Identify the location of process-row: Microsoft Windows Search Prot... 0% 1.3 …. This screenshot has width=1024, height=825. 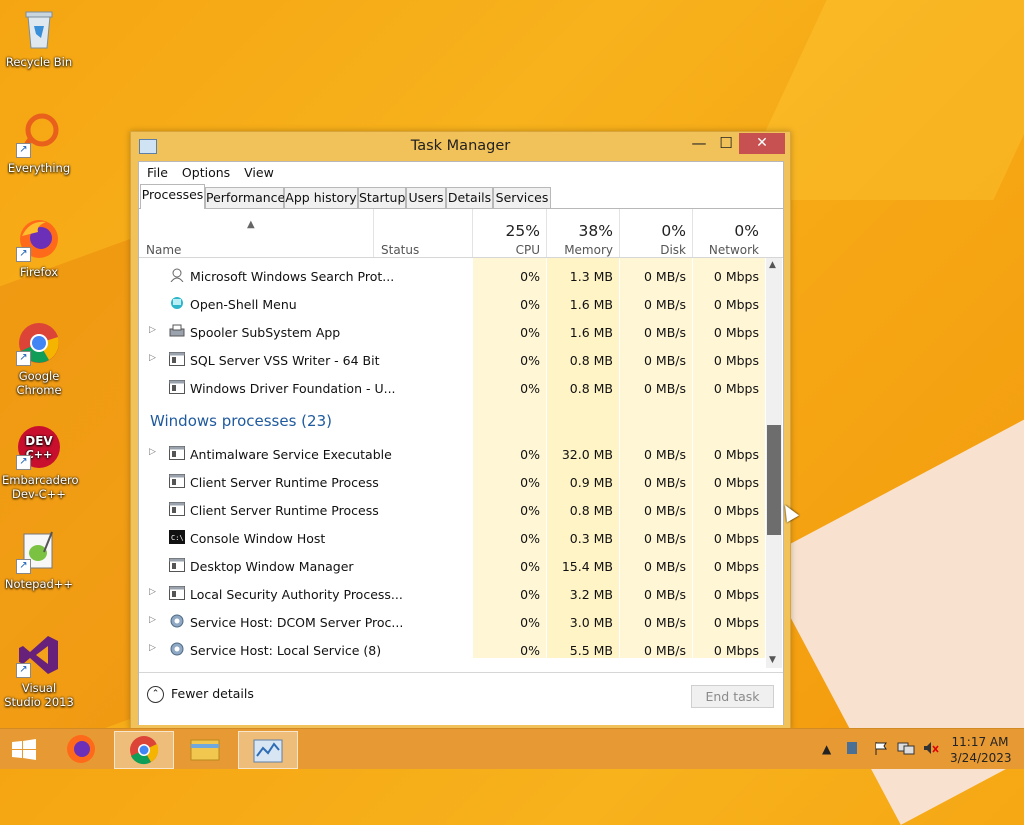
(452, 276).